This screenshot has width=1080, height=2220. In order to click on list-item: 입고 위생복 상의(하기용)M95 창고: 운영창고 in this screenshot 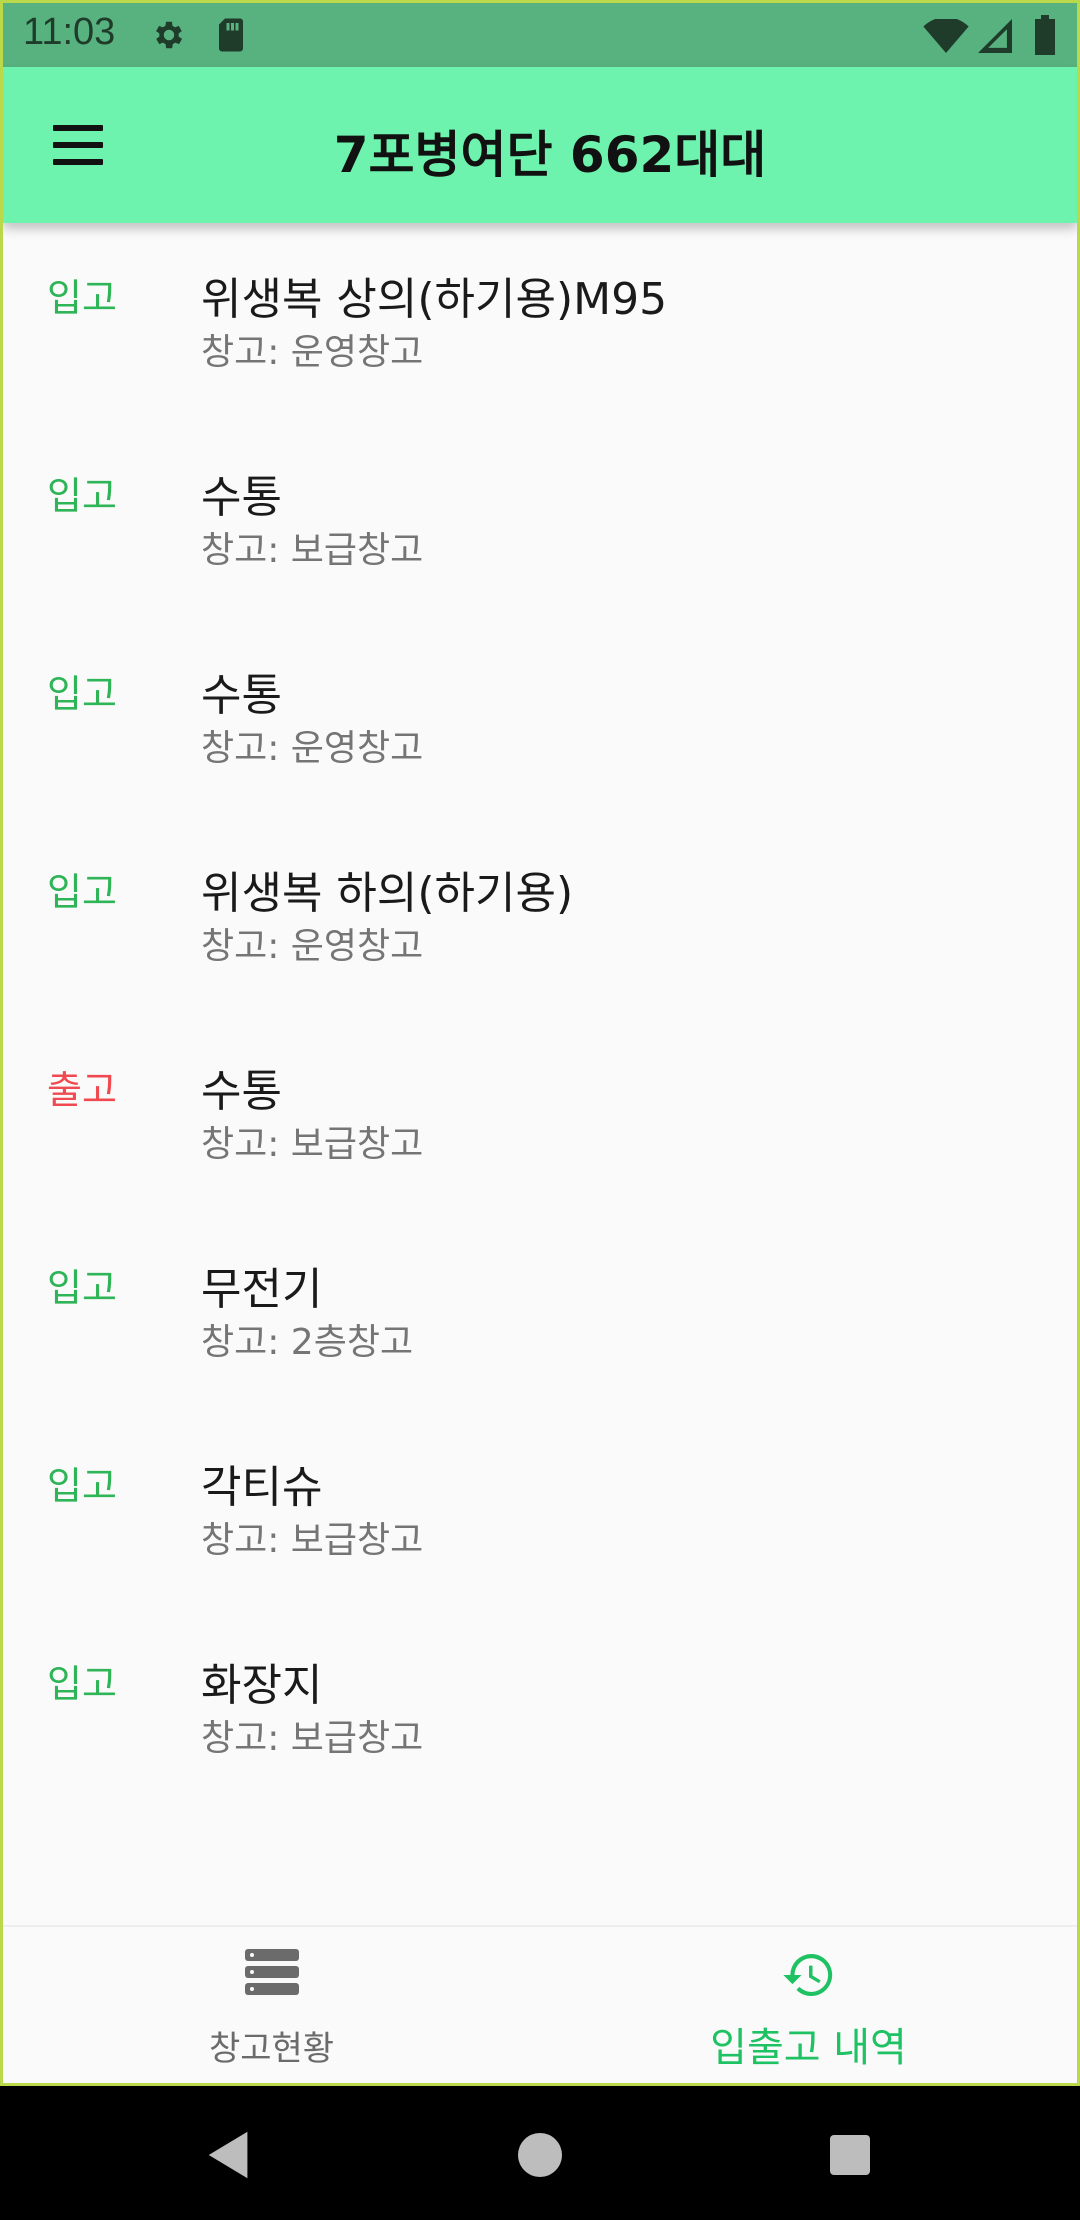, I will do `click(540, 322)`.